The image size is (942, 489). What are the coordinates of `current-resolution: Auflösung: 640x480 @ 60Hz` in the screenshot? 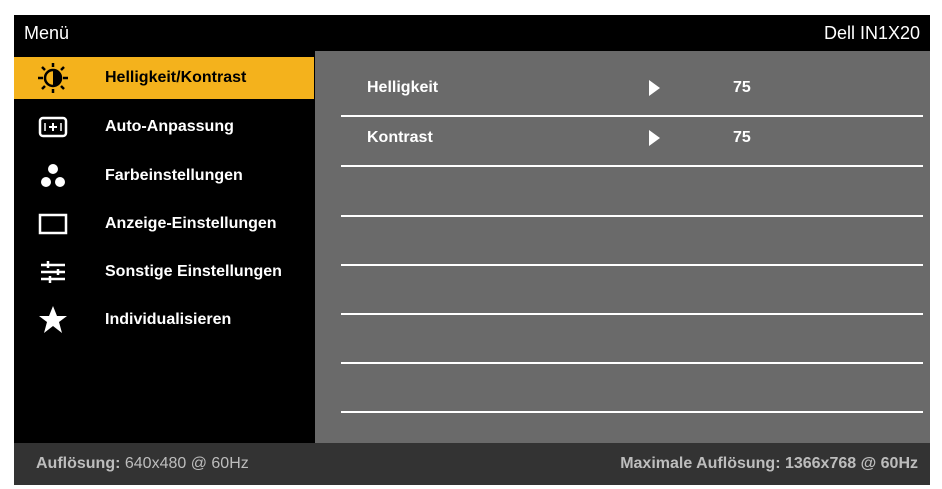 It's located at (142, 464).